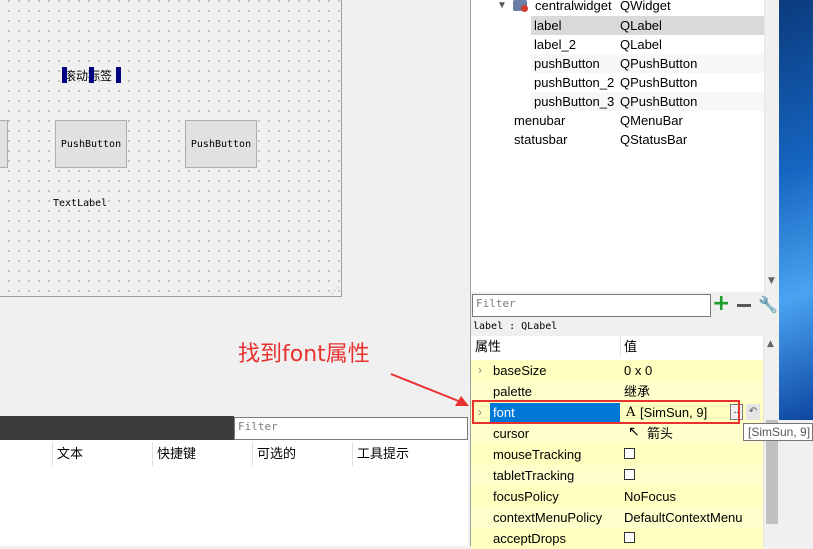  I want to click on tree-row-label-2: label_2 QLabel, so click(647, 44).